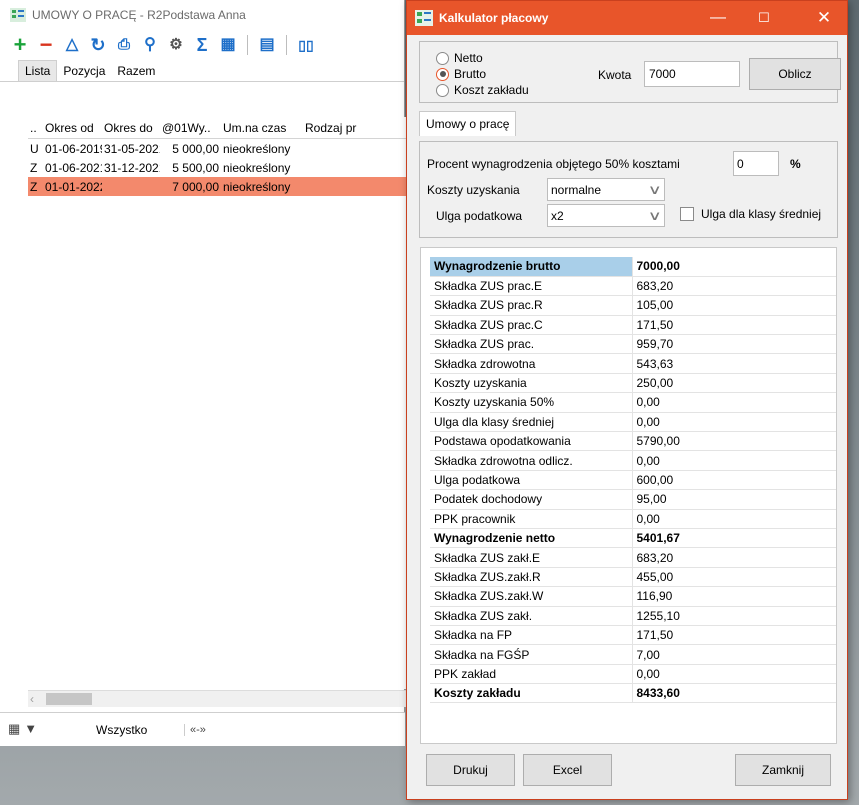 This screenshot has height=805, width=859. I want to click on tab-umowy-o-prace: Umowy o pracę, so click(468, 123).